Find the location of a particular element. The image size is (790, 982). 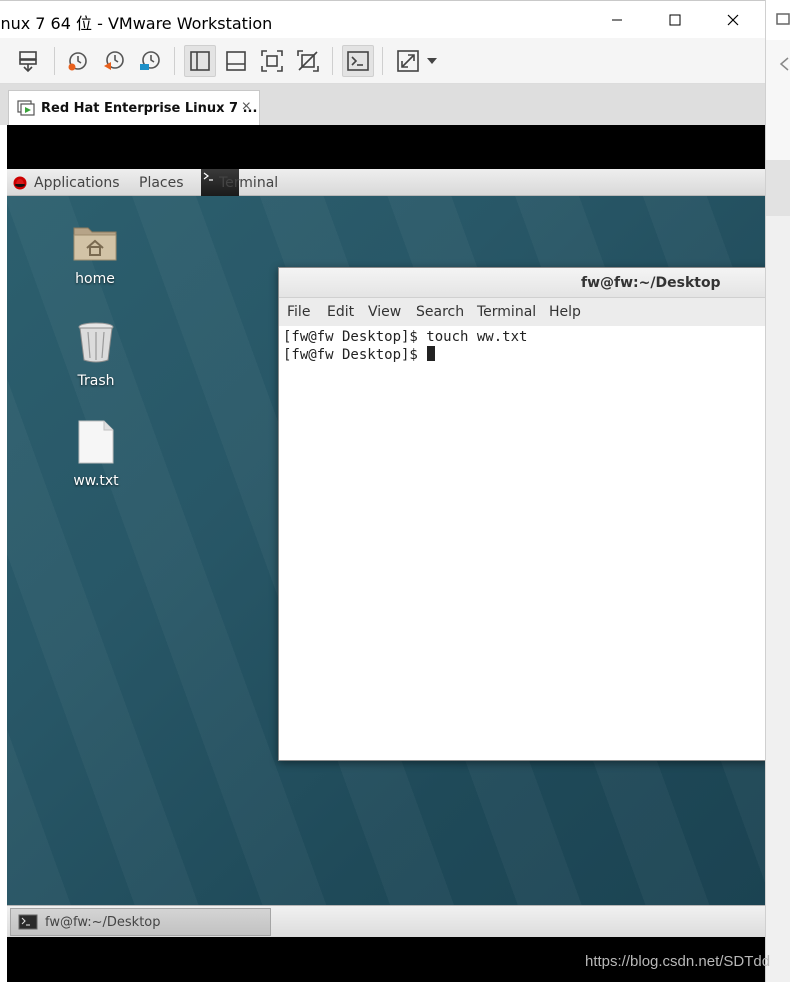

taskbar-terminal-button: fw@fw:~/Desktop is located at coordinates (140, 922).